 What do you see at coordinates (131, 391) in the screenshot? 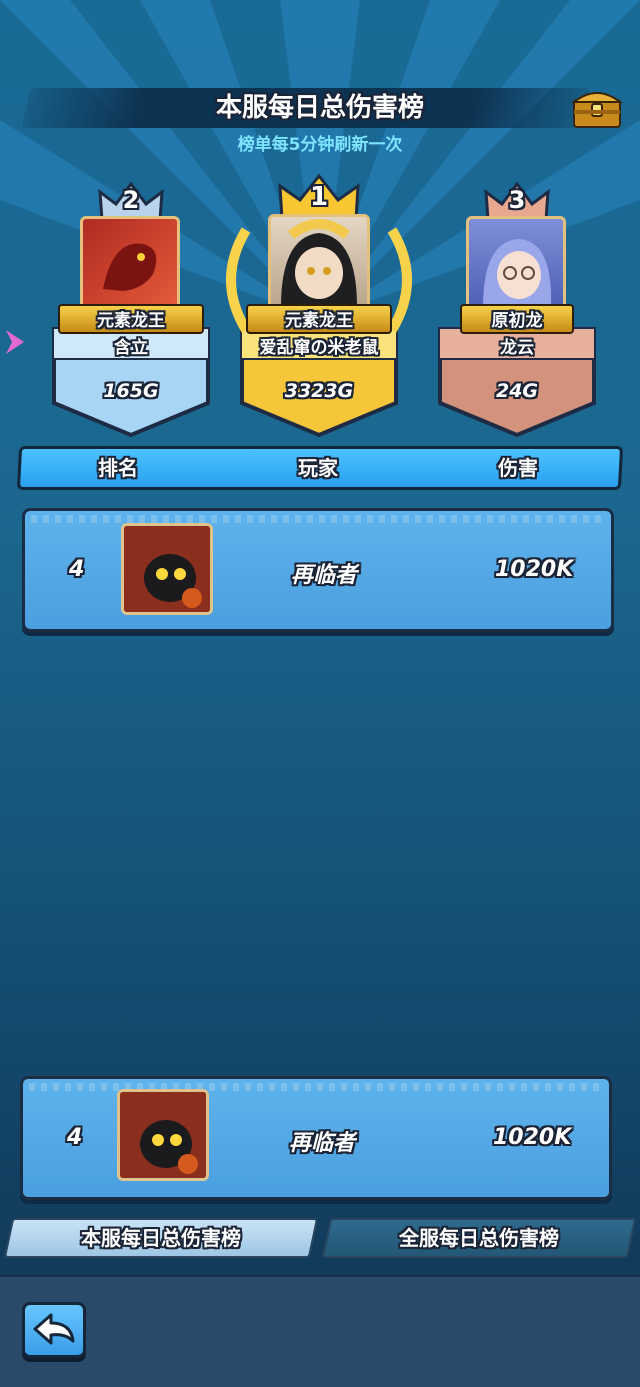
I see `podium-damage: 165G` at bounding box center [131, 391].